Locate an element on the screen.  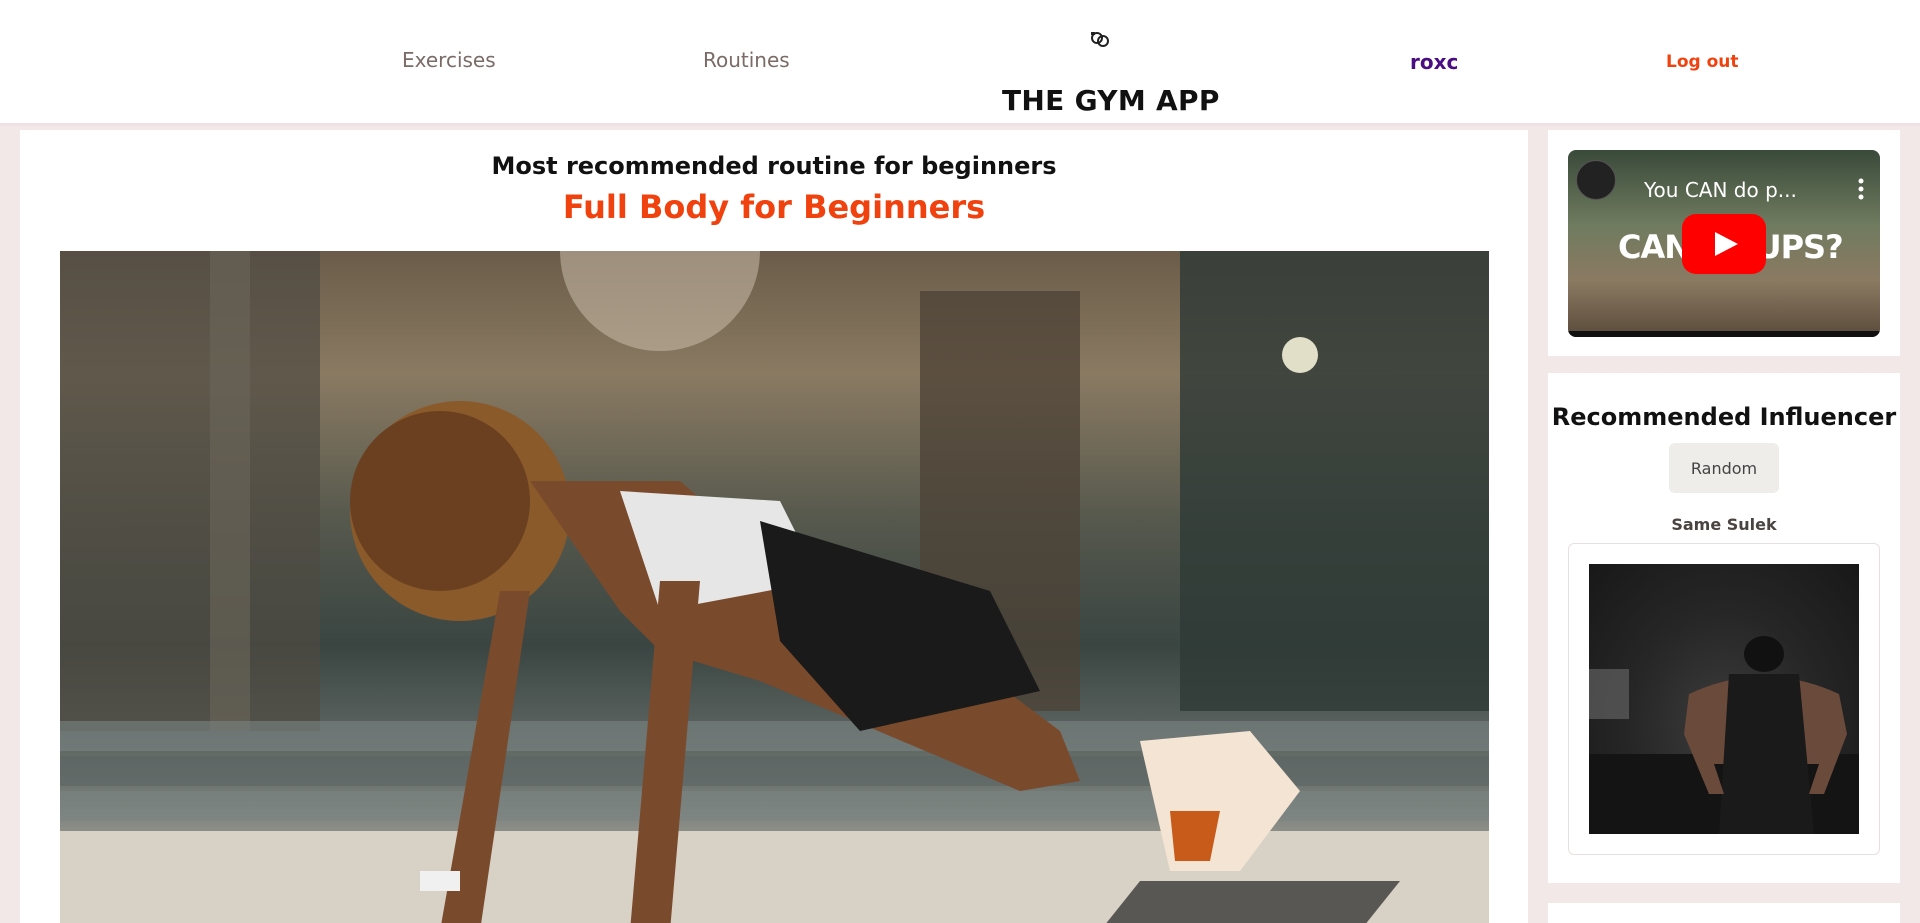
recommended-influencer-card: Recommended Influencer Random Same Sulek is located at coordinates (1724, 628).